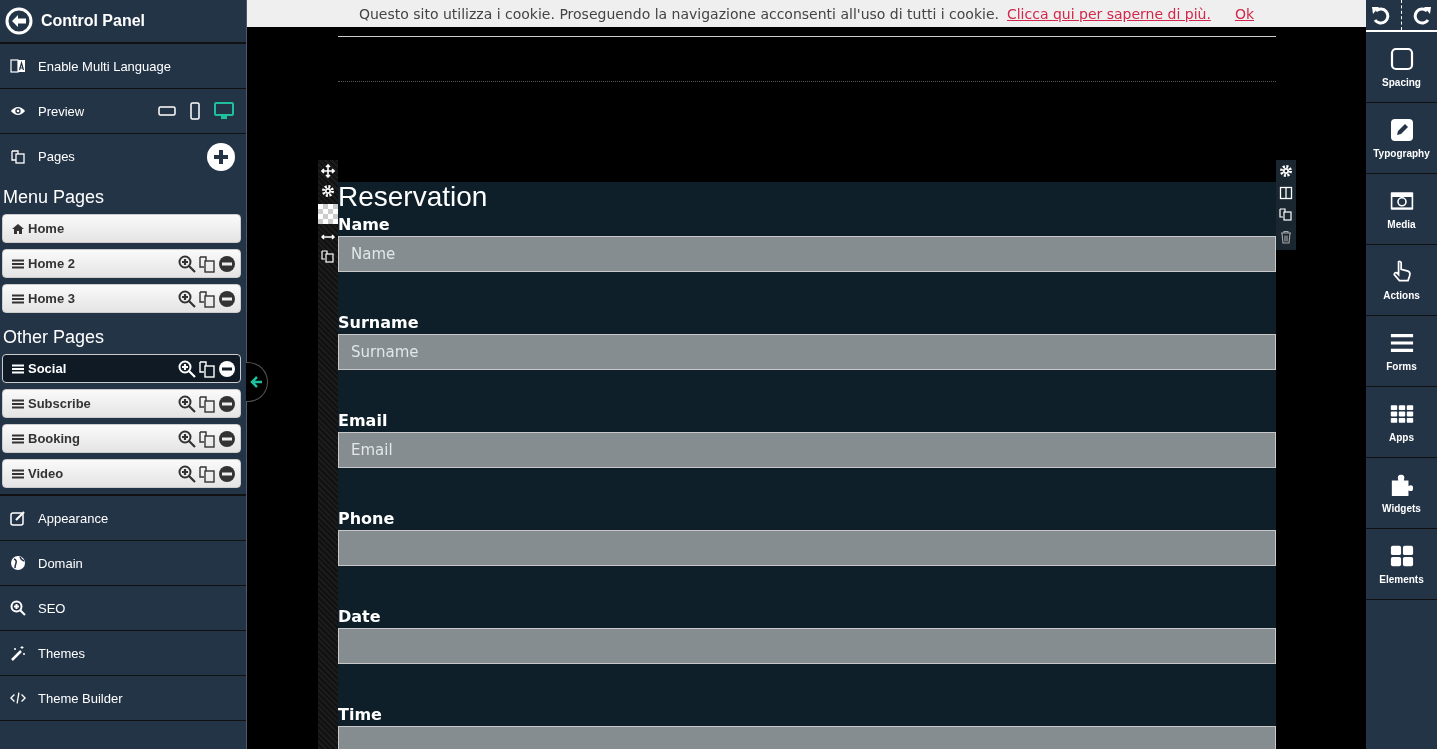  I want to click on menu-item: Enable Multi Language, so click(104, 66).